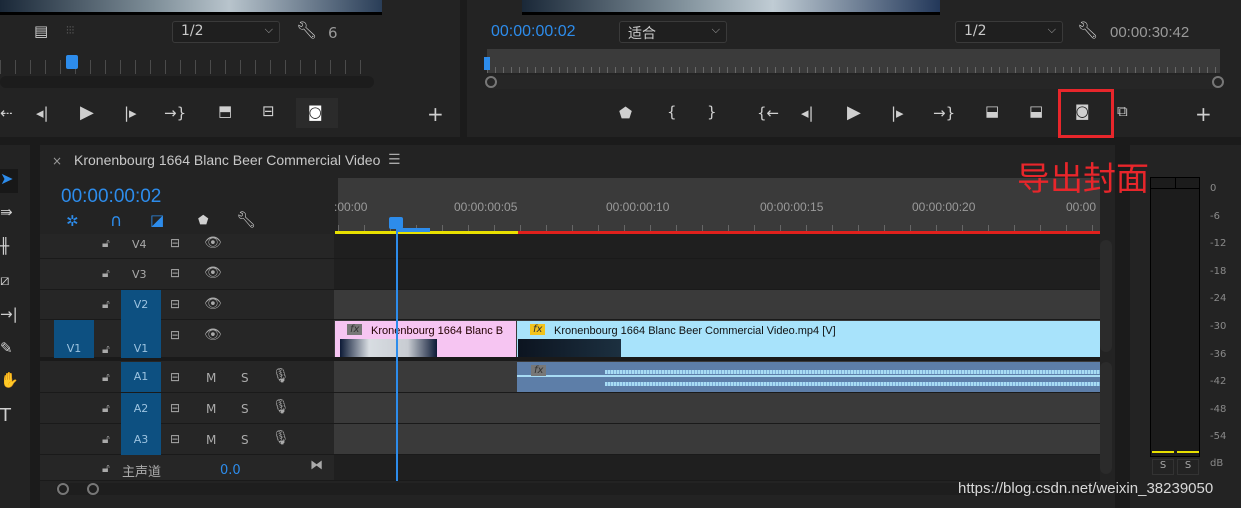 The width and height of the screenshot is (1241, 508). What do you see at coordinates (246, 220) in the screenshot?
I see `timeline-settings-wrench-icon: 🔧︎` at bounding box center [246, 220].